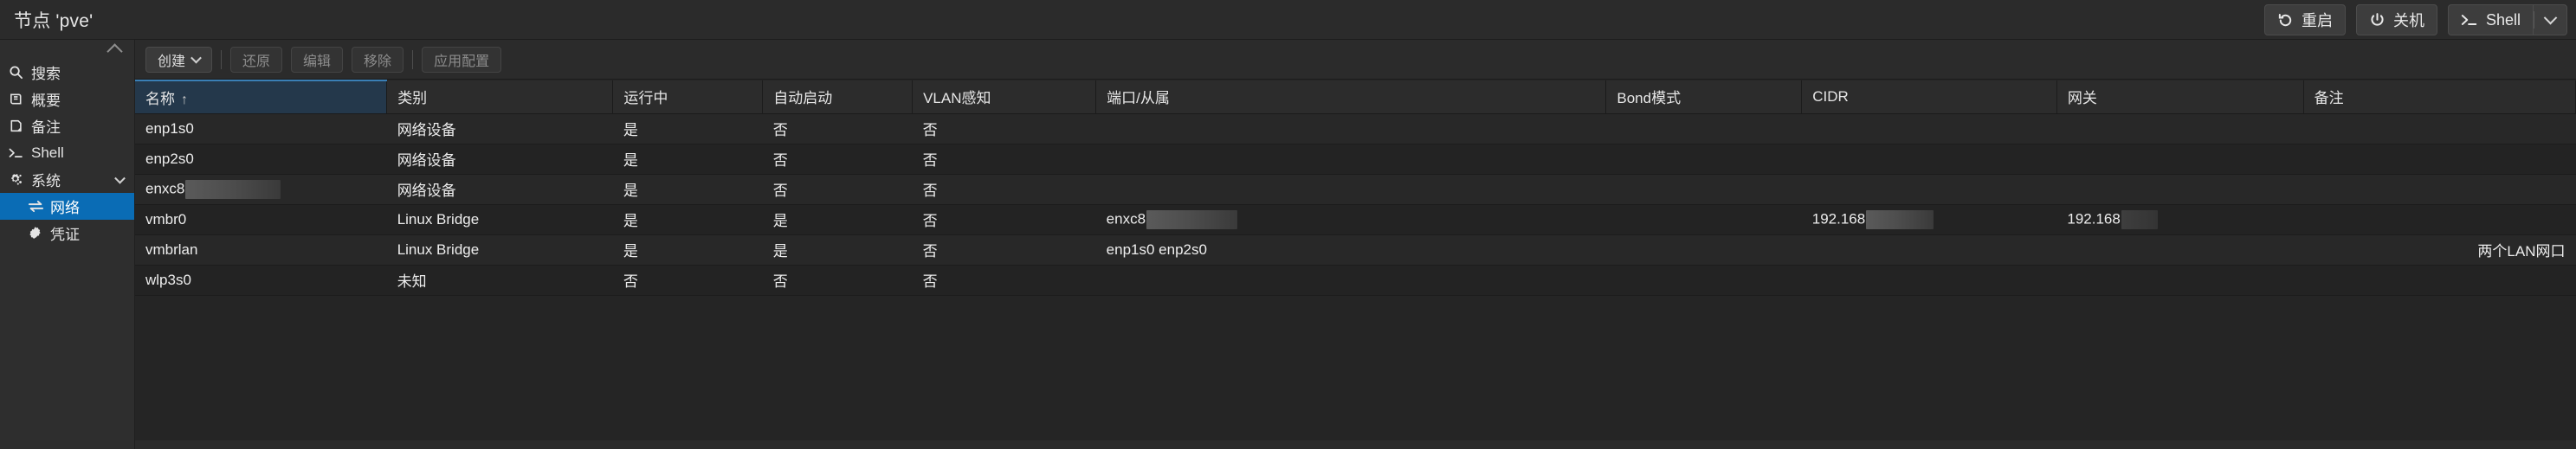  I want to click on shutdown-button: 关机, so click(2396, 19).